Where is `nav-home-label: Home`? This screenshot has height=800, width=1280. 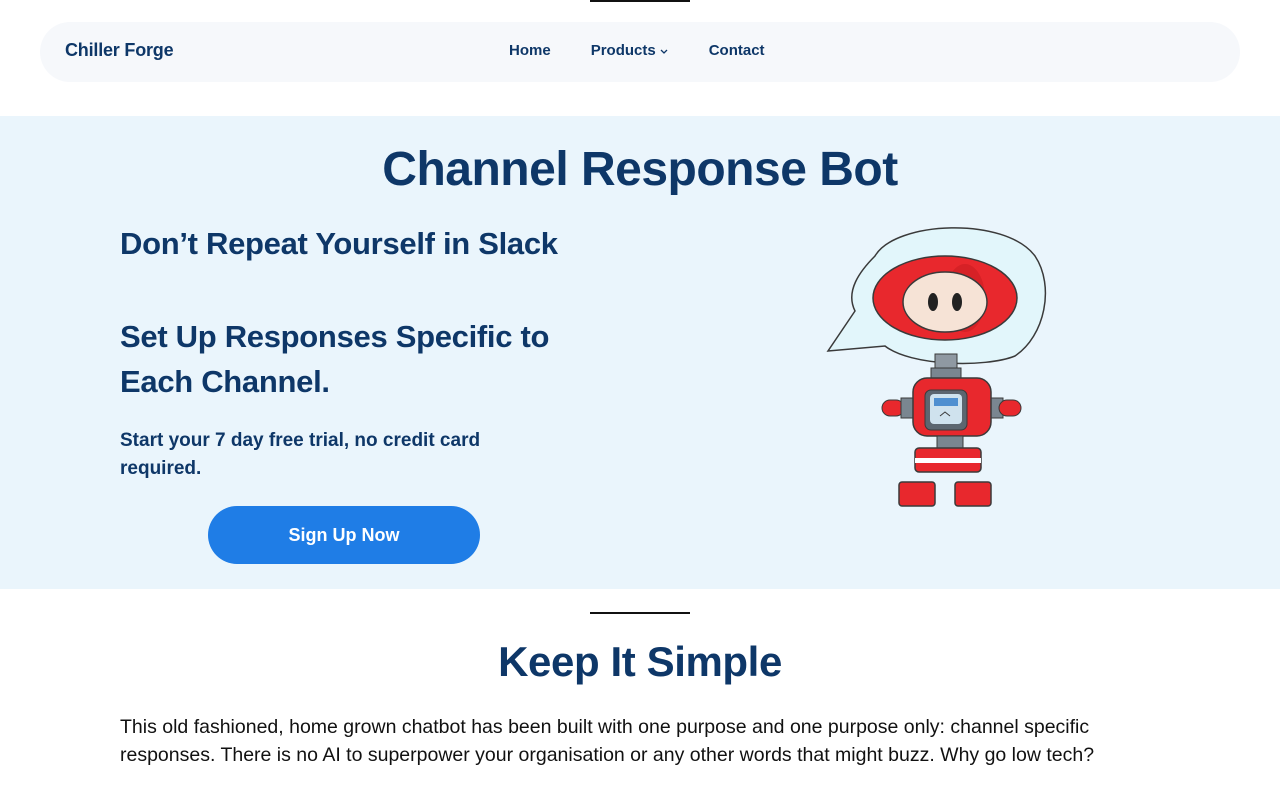
nav-home-label: Home is located at coordinates (530, 50).